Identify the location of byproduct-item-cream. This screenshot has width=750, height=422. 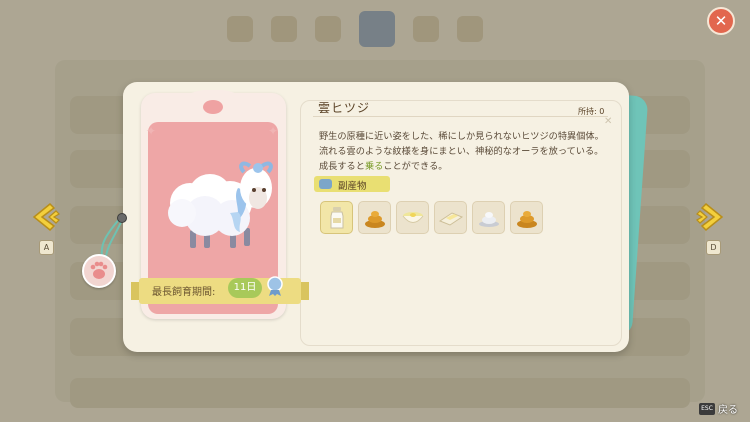
(488, 217).